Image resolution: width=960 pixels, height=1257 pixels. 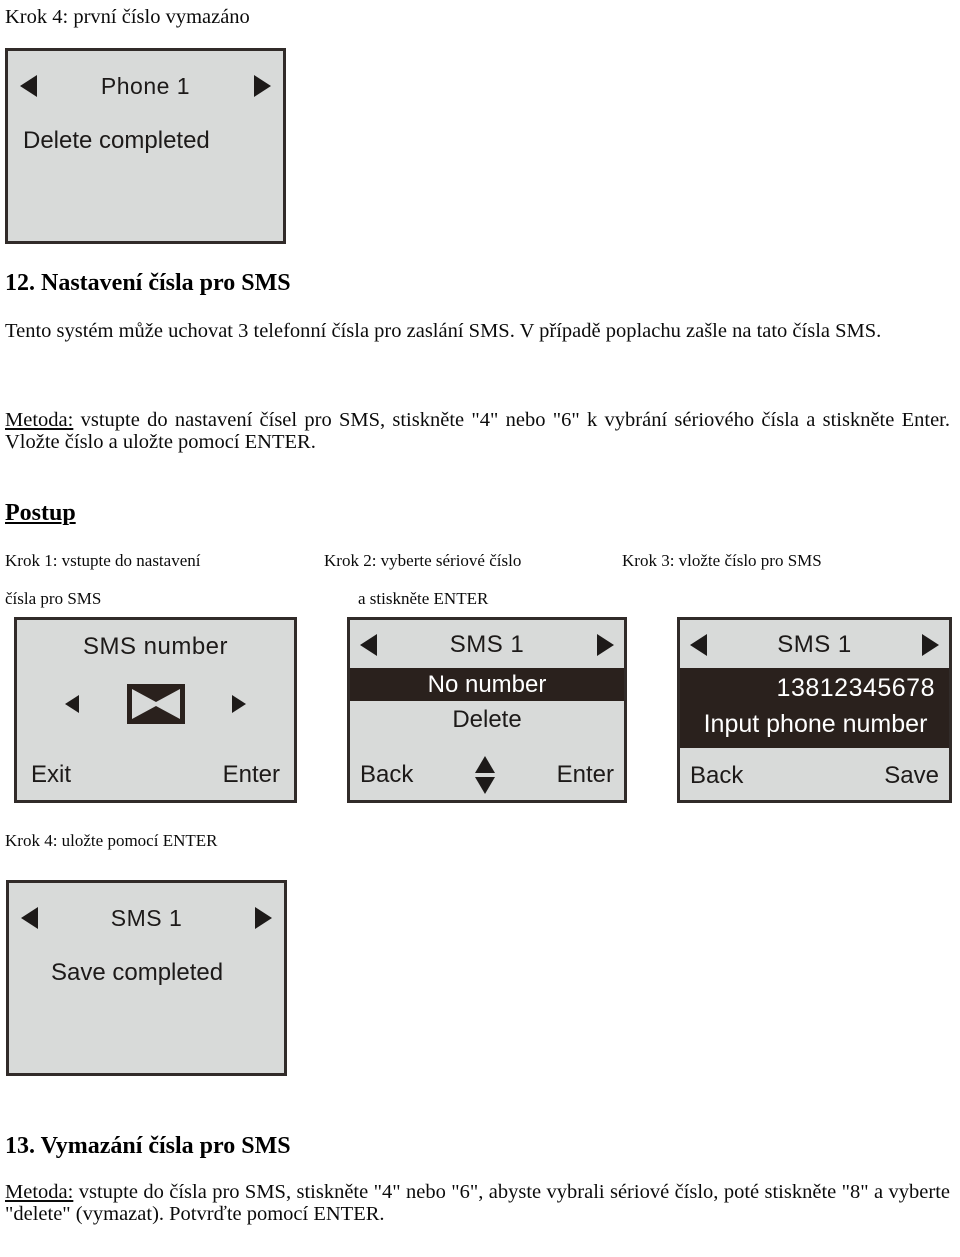 I want to click on lcd-message: Delete completed, so click(x=116, y=140).